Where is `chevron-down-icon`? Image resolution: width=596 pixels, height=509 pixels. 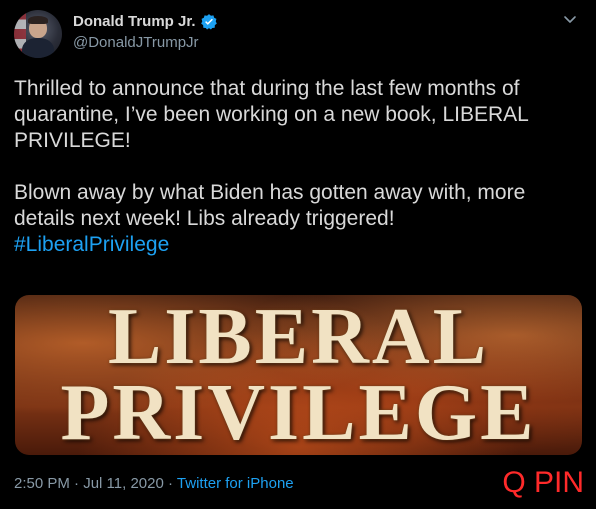 chevron-down-icon is located at coordinates (570, 20).